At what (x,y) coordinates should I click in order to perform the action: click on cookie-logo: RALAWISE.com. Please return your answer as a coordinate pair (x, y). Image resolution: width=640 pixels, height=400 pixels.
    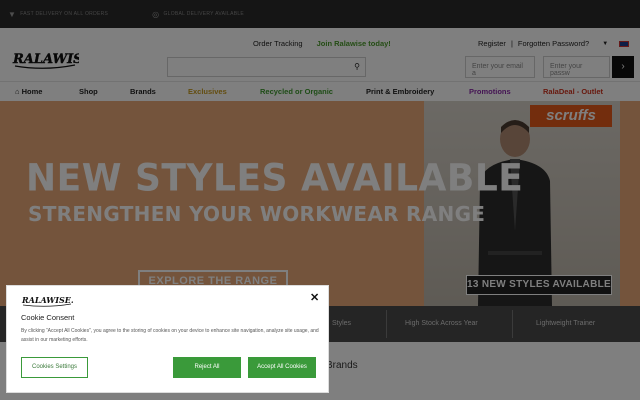
    Looking at the image, I should click on (47, 301).